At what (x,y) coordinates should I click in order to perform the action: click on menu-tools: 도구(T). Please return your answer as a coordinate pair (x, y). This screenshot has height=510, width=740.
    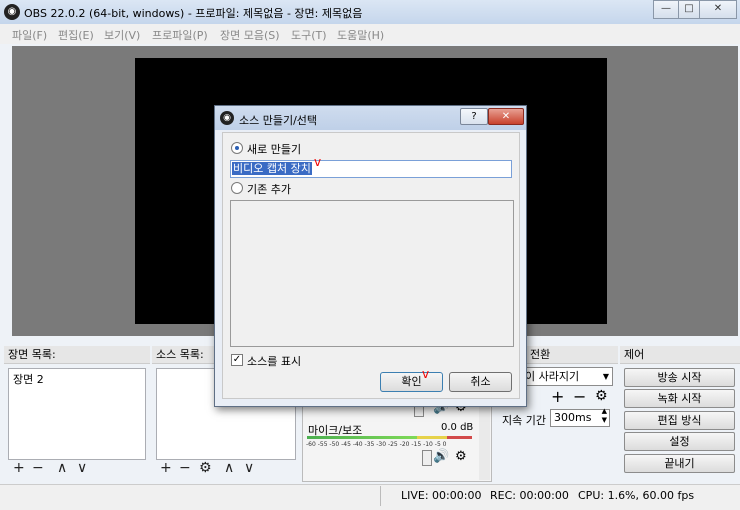
    Looking at the image, I should click on (309, 35).